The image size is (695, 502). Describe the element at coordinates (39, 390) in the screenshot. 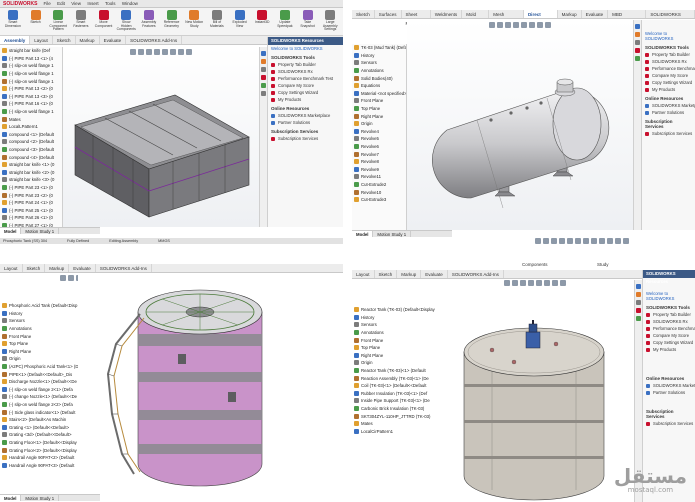

I see `tree-item: (-) slip-on weld flange 2<1> (Defa` at that location.